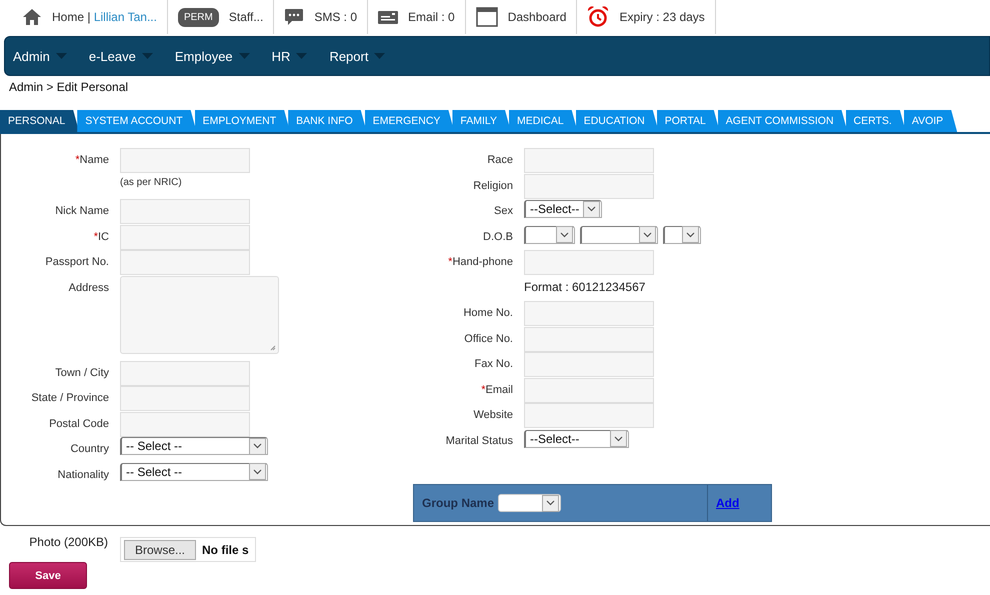  What do you see at coordinates (69, 87) in the screenshot?
I see `breadcrumb: Admin > Edit Personal` at bounding box center [69, 87].